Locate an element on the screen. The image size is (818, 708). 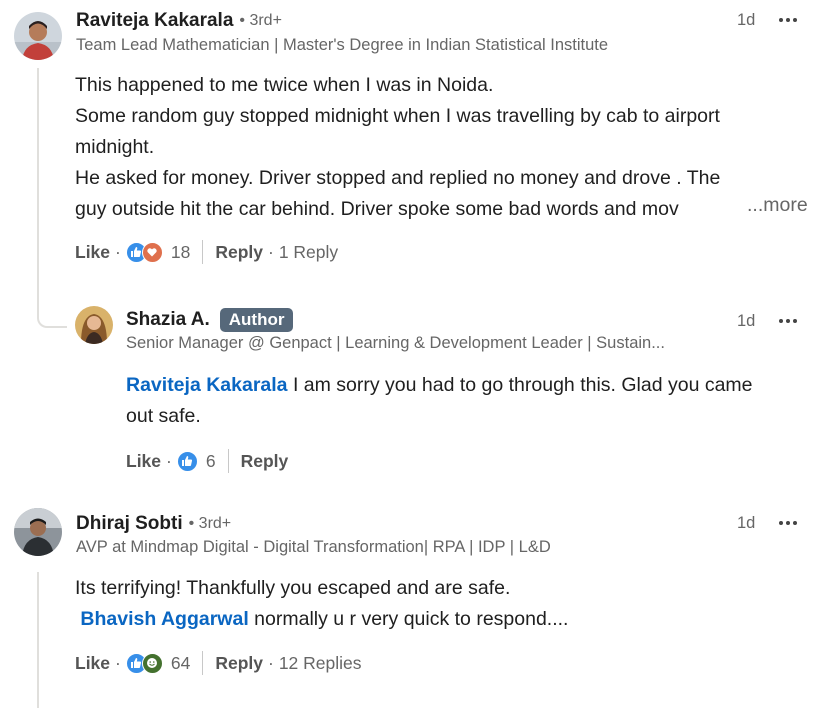
comment-author-name: Raviteja Kakarala is located at coordinates (154, 21).